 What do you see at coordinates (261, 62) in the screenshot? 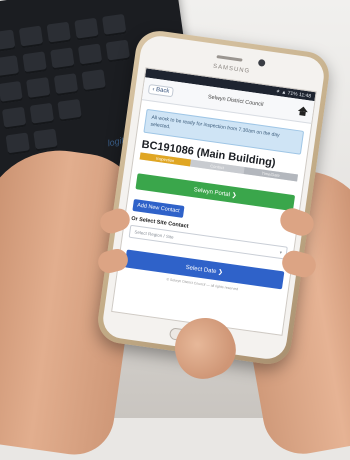
I see `front-camera-icon` at bounding box center [261, 62].